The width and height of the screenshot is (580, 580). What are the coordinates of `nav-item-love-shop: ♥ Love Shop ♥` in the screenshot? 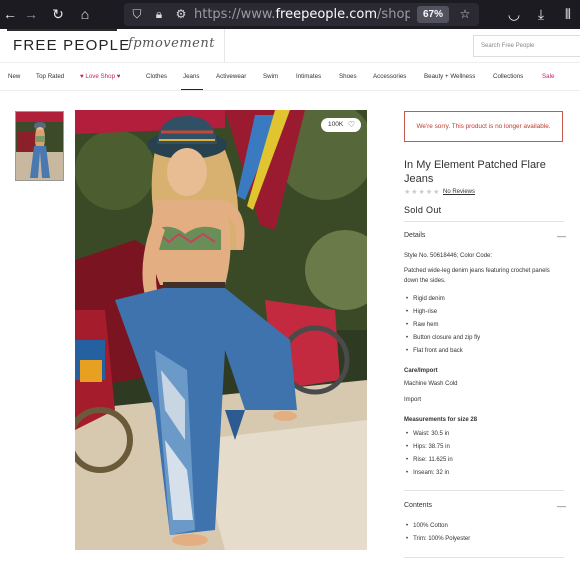 It's located at (100, 76).